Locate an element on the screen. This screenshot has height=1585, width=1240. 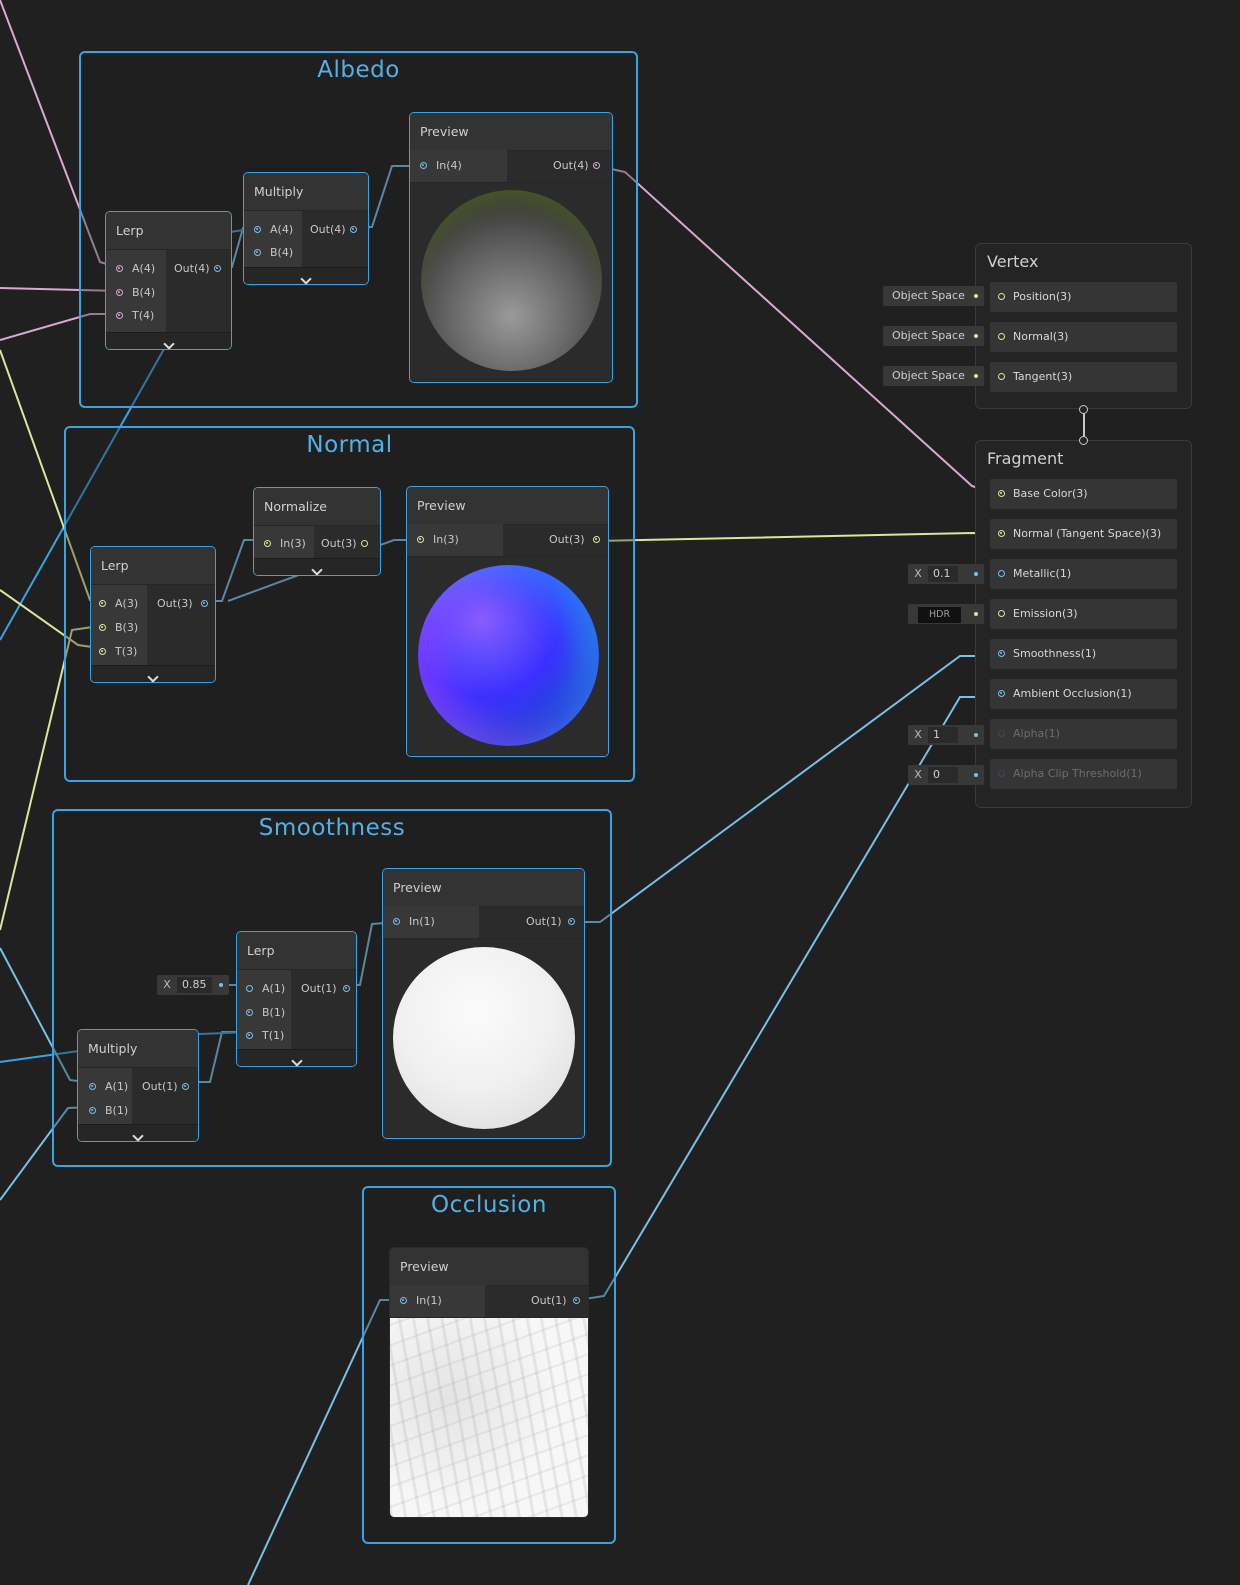
smoothness-preview-node: Preview In(1) Out(1) is located at coordinates (483, 1003).